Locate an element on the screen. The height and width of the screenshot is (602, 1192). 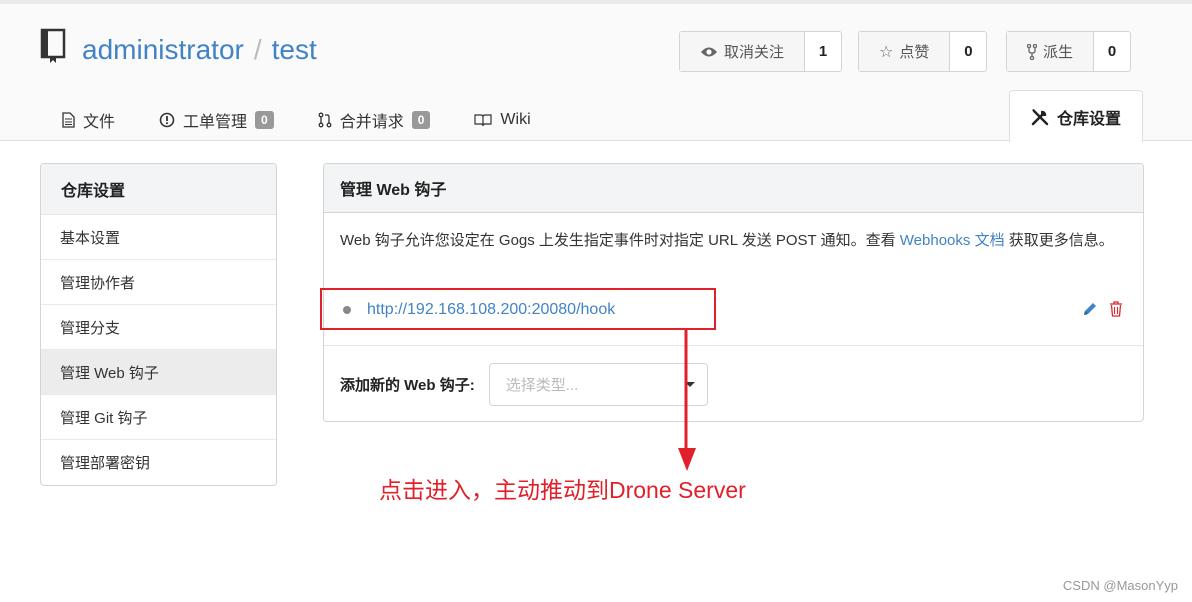
pull-request-icon is located at coordinates (325, 119).